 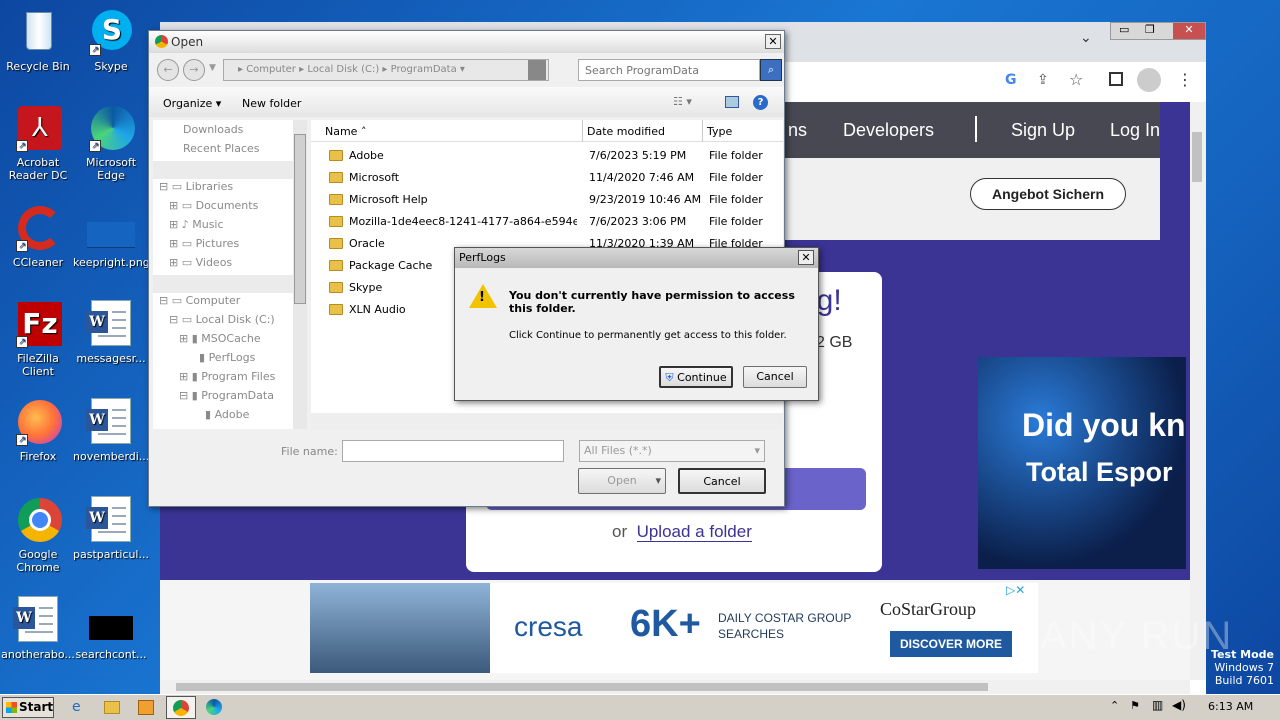 I want to click on desktop-icon-ccleaner: ↗ CCleaner, so click(x=38, y=236).